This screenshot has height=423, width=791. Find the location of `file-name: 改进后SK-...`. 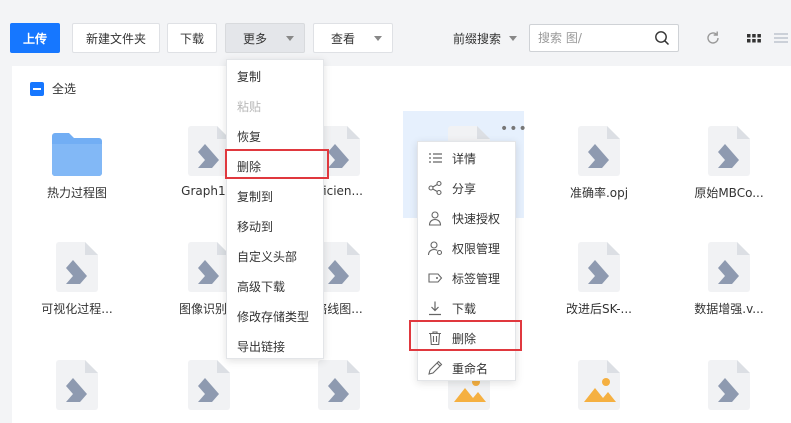

file-name: 改进后SK-... is located at coordinates (598, 309).